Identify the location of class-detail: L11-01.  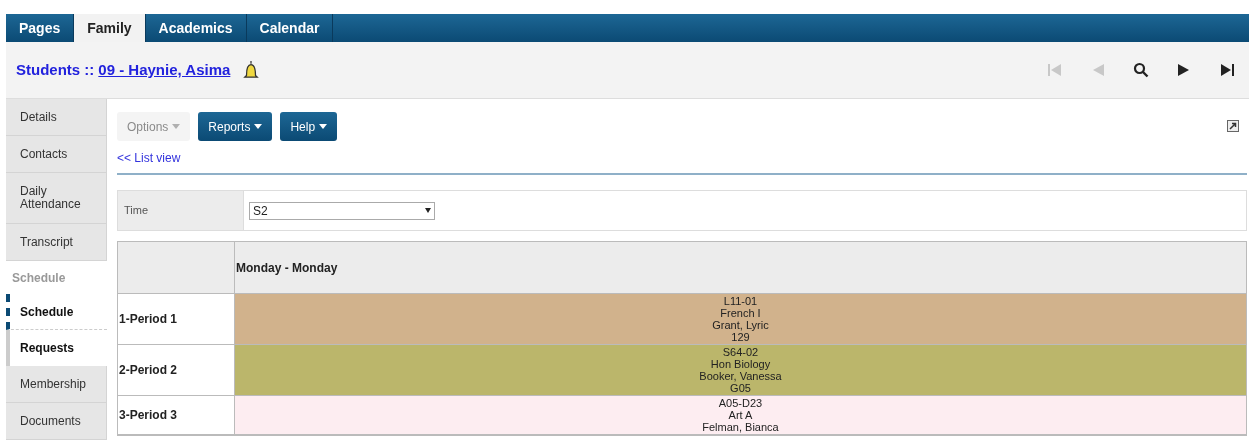
(740, 301).